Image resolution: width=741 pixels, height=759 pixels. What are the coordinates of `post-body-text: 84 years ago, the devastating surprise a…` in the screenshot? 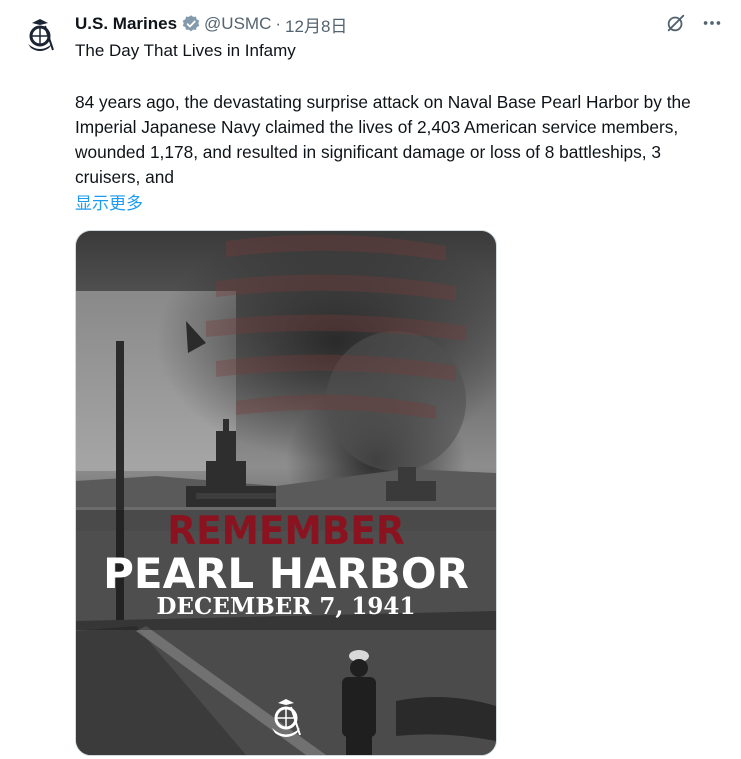 It's located at (383, 139).